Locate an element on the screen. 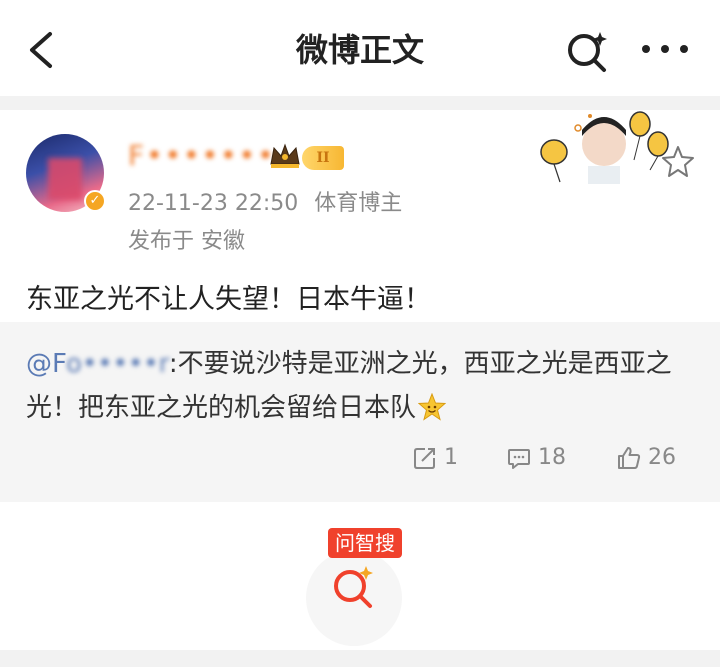  crown-icon is located at coordinates (285, 155).